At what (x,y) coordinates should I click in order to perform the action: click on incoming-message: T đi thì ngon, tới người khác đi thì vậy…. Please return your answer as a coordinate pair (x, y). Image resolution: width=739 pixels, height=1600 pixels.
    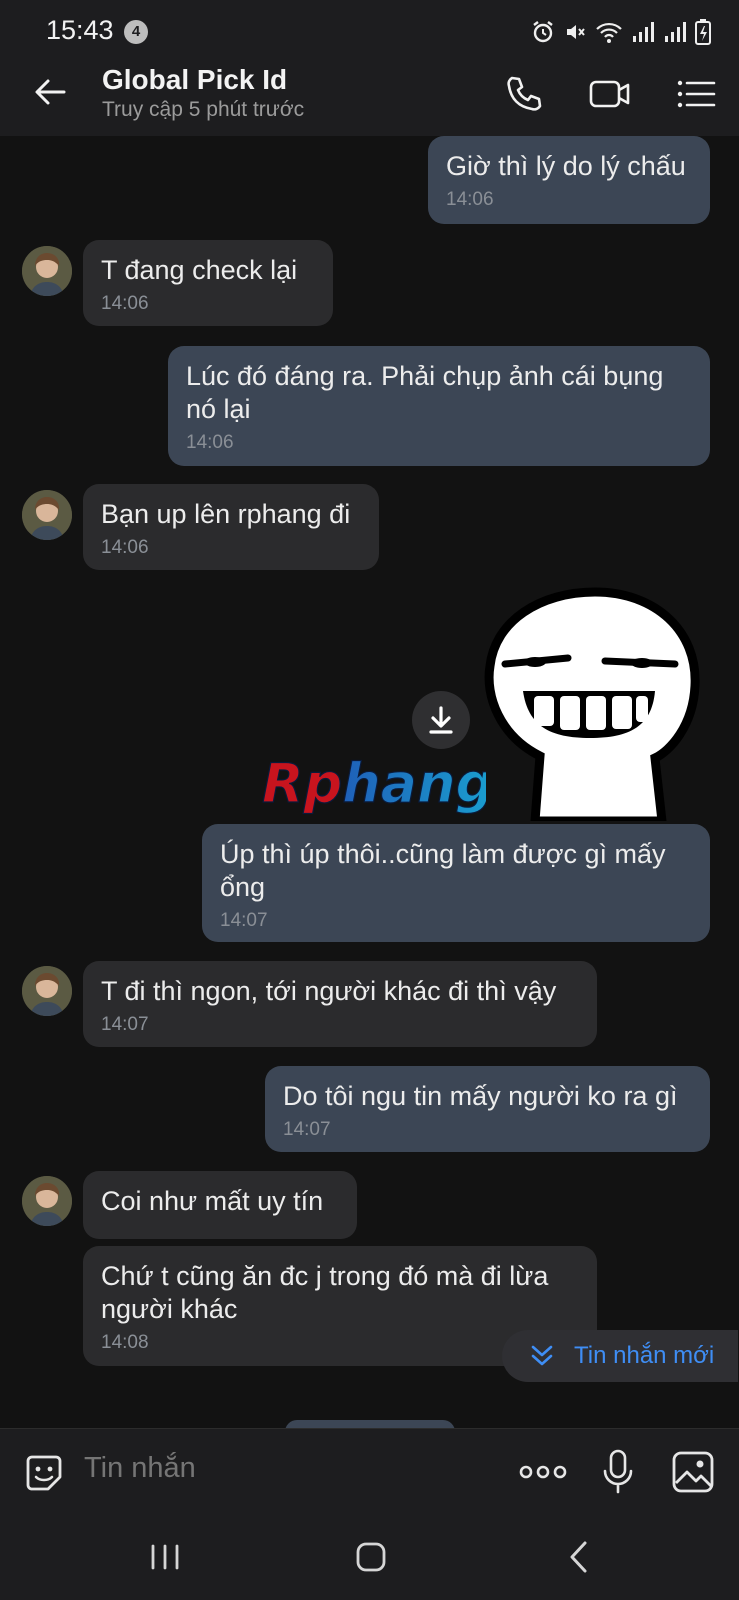
    Looking at the image, I should click on (340, 1004).